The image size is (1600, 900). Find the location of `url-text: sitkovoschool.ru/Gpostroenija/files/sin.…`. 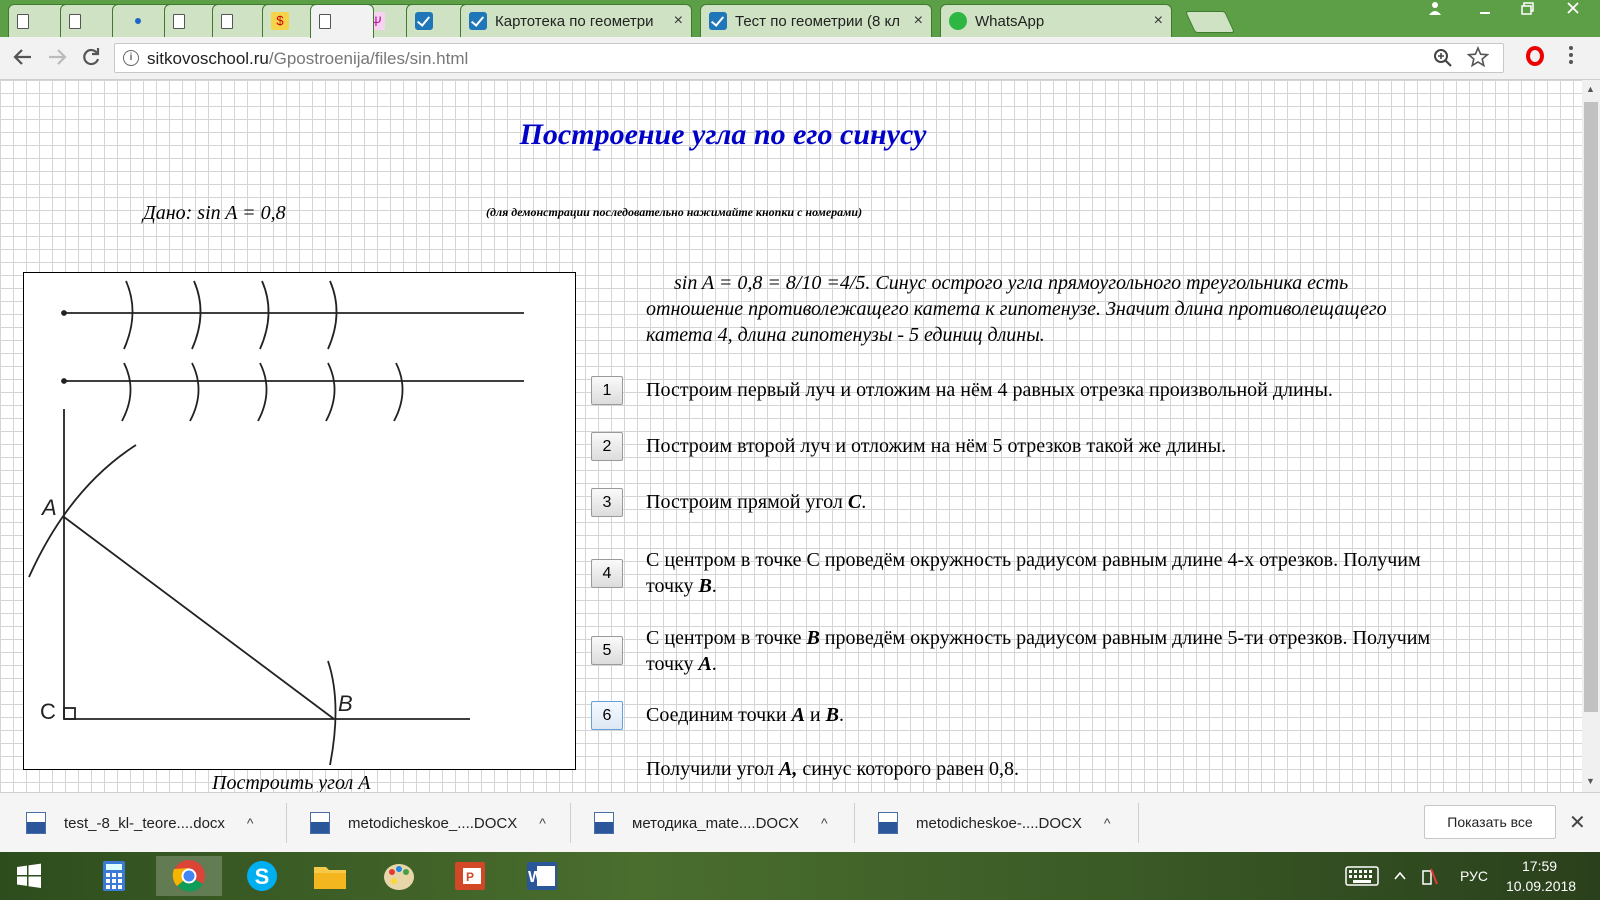

url-text: sitkovoschool.ru/Gpostroenija/files/sin.… is located at coordinates (307, 59).